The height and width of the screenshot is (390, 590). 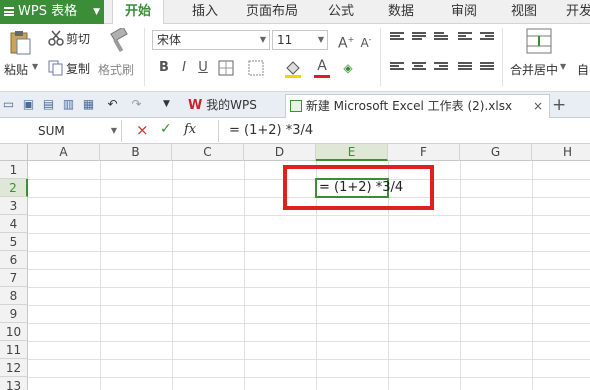 What do you see at coordinates (64, 152) in the screenshot?
I see `column-header-a: A` at bounding box center [64, 152].